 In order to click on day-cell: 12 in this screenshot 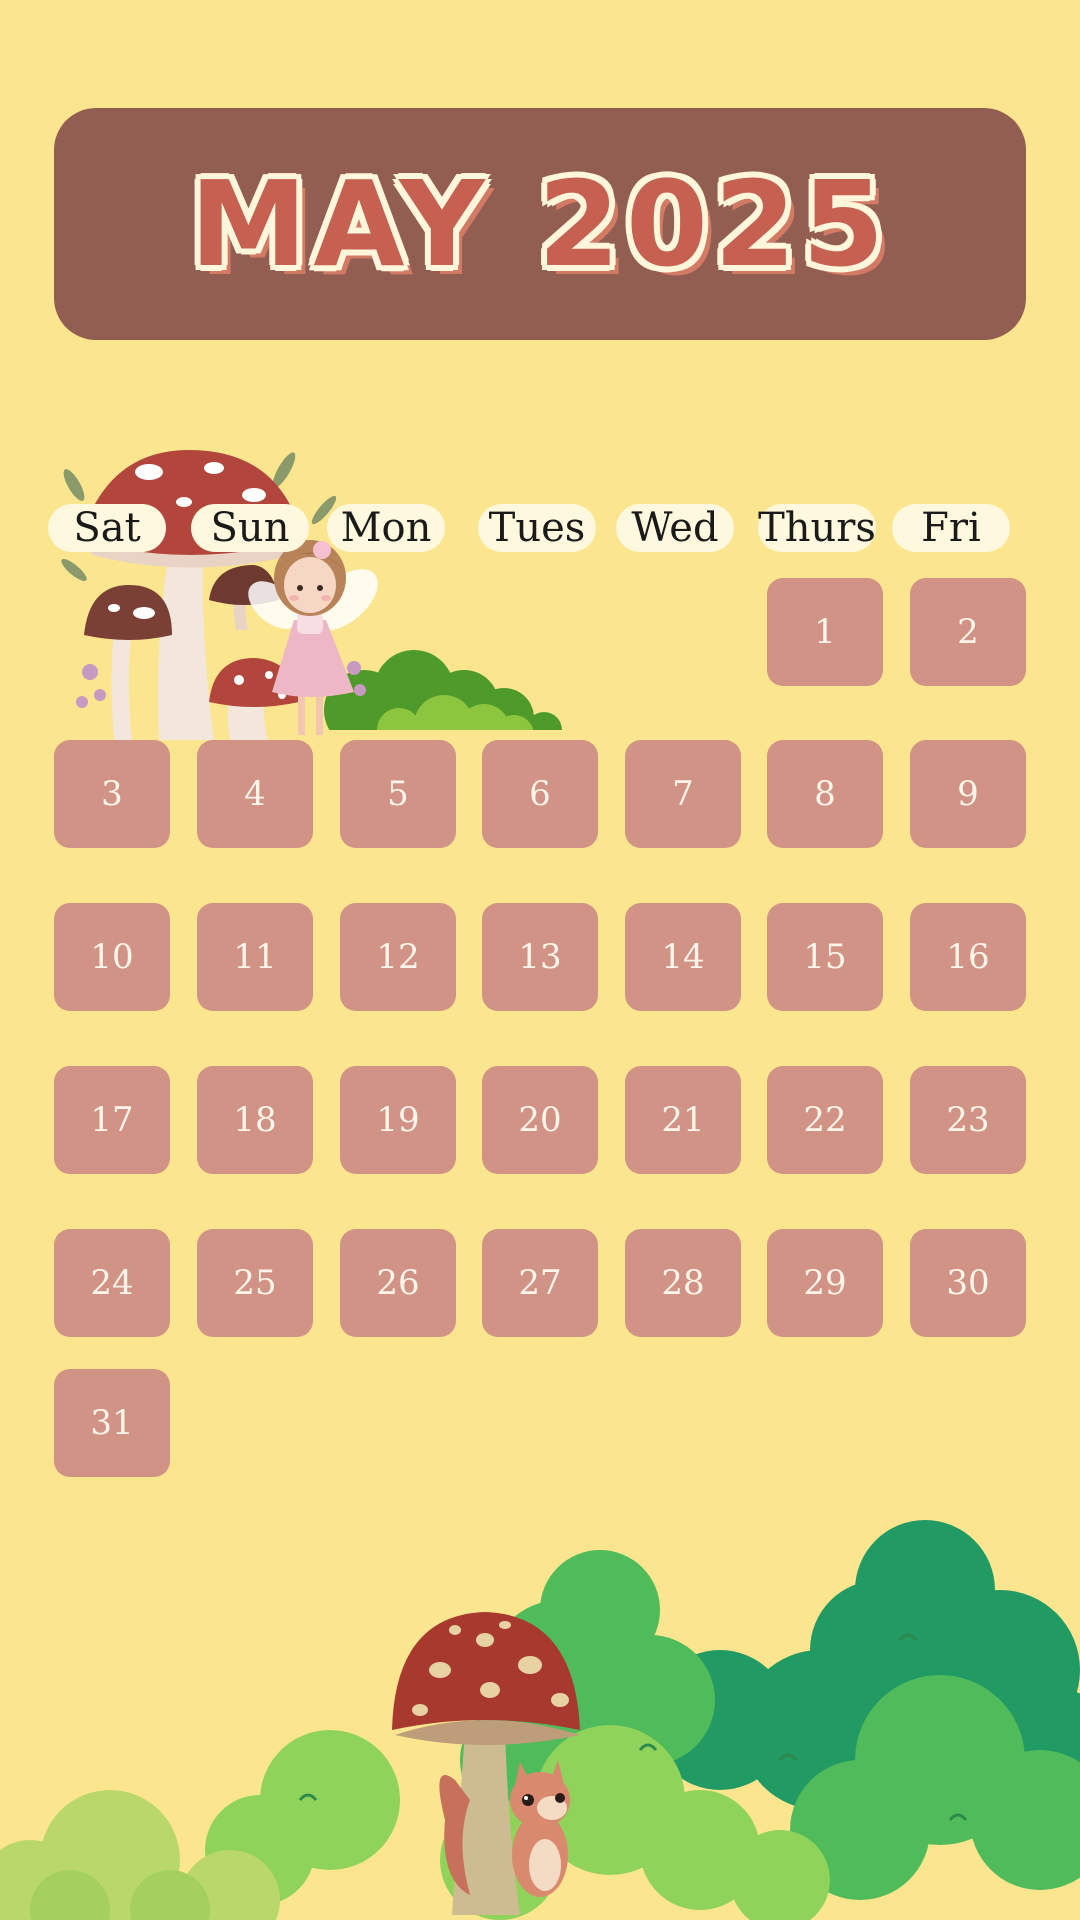, I will do `click(398, 957)`.